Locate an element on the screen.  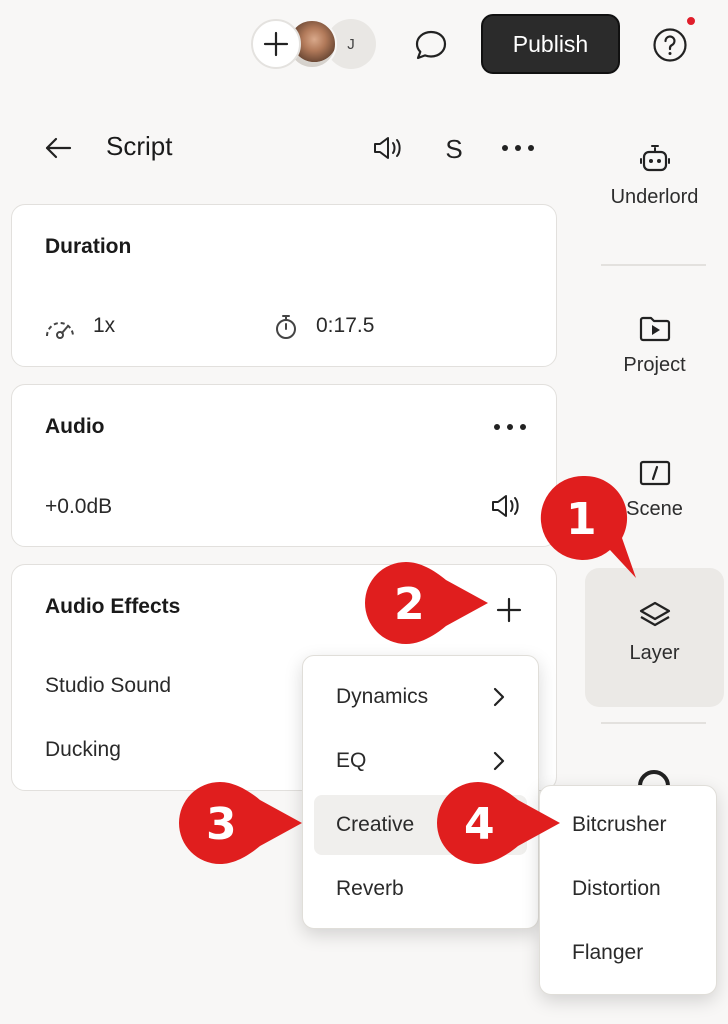
speed-value: 1x is located at coordinates (104, 326).